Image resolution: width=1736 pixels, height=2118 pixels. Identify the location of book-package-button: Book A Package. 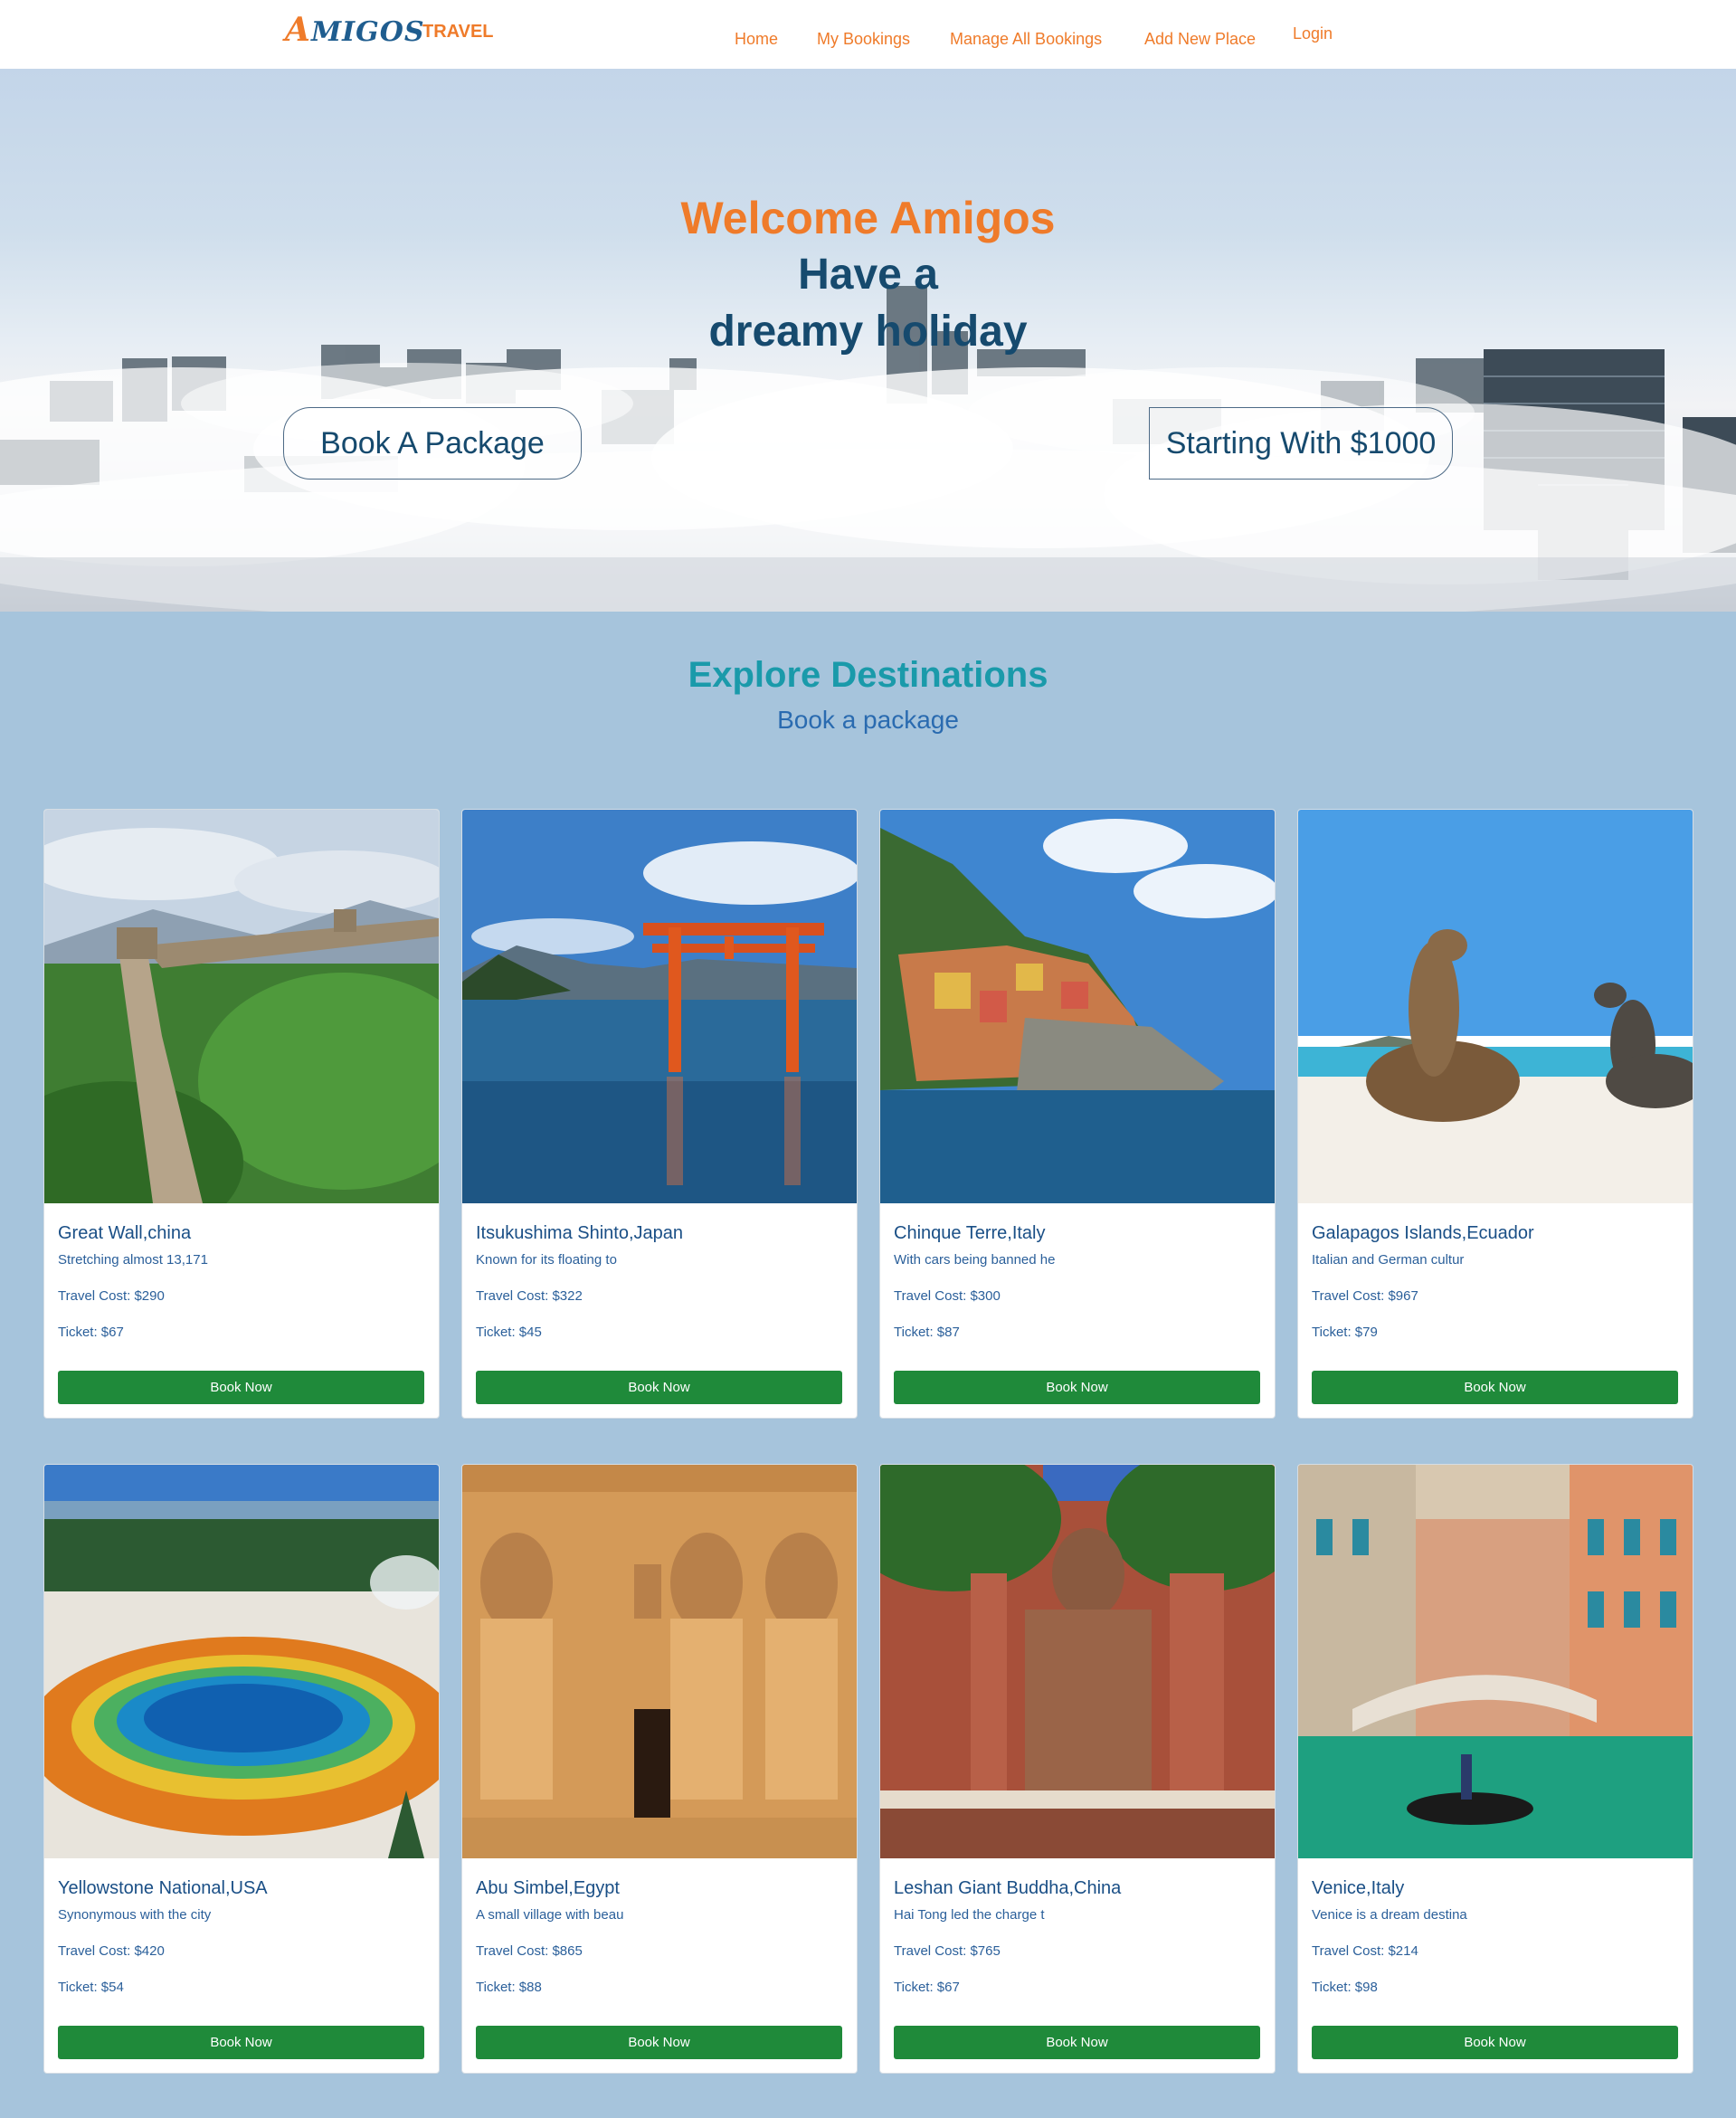
(432, 443).